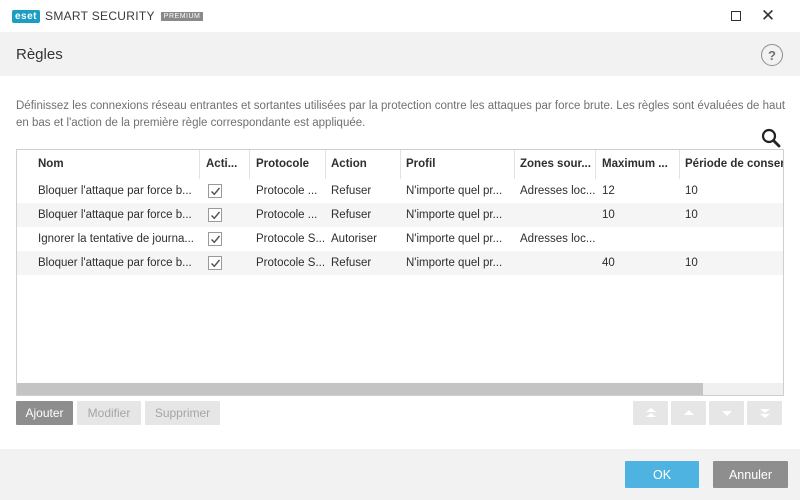 The width and height of the screenshot is (800, 500). Describe the element at coordinates (354, 239) in the screenshot. I see `cell-action: Autoriser` at that location.